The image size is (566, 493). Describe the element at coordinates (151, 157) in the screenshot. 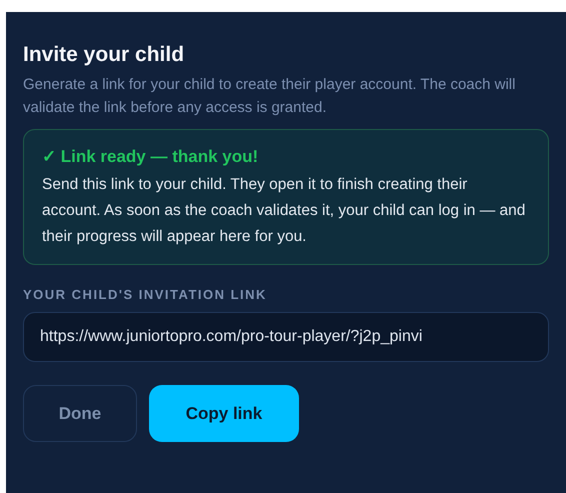

I see `notice-title: ✓ Link ready — thank you!` at that location.